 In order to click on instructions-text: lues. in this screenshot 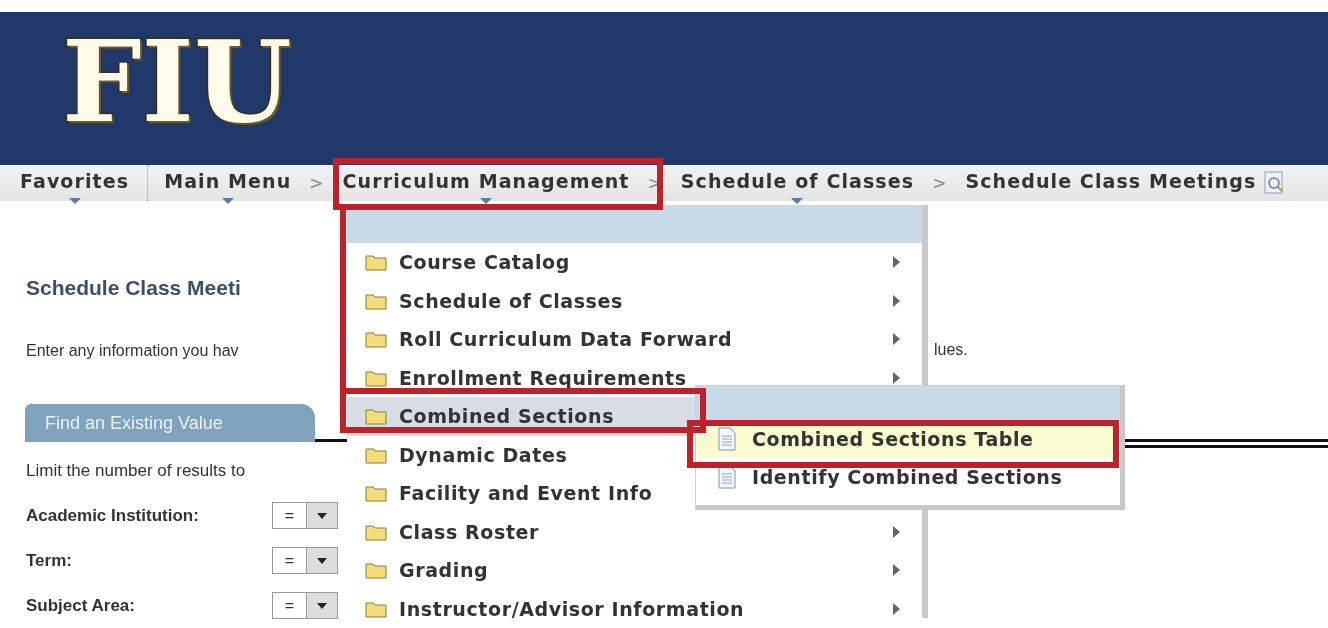, I will do `click(951, 350)`.